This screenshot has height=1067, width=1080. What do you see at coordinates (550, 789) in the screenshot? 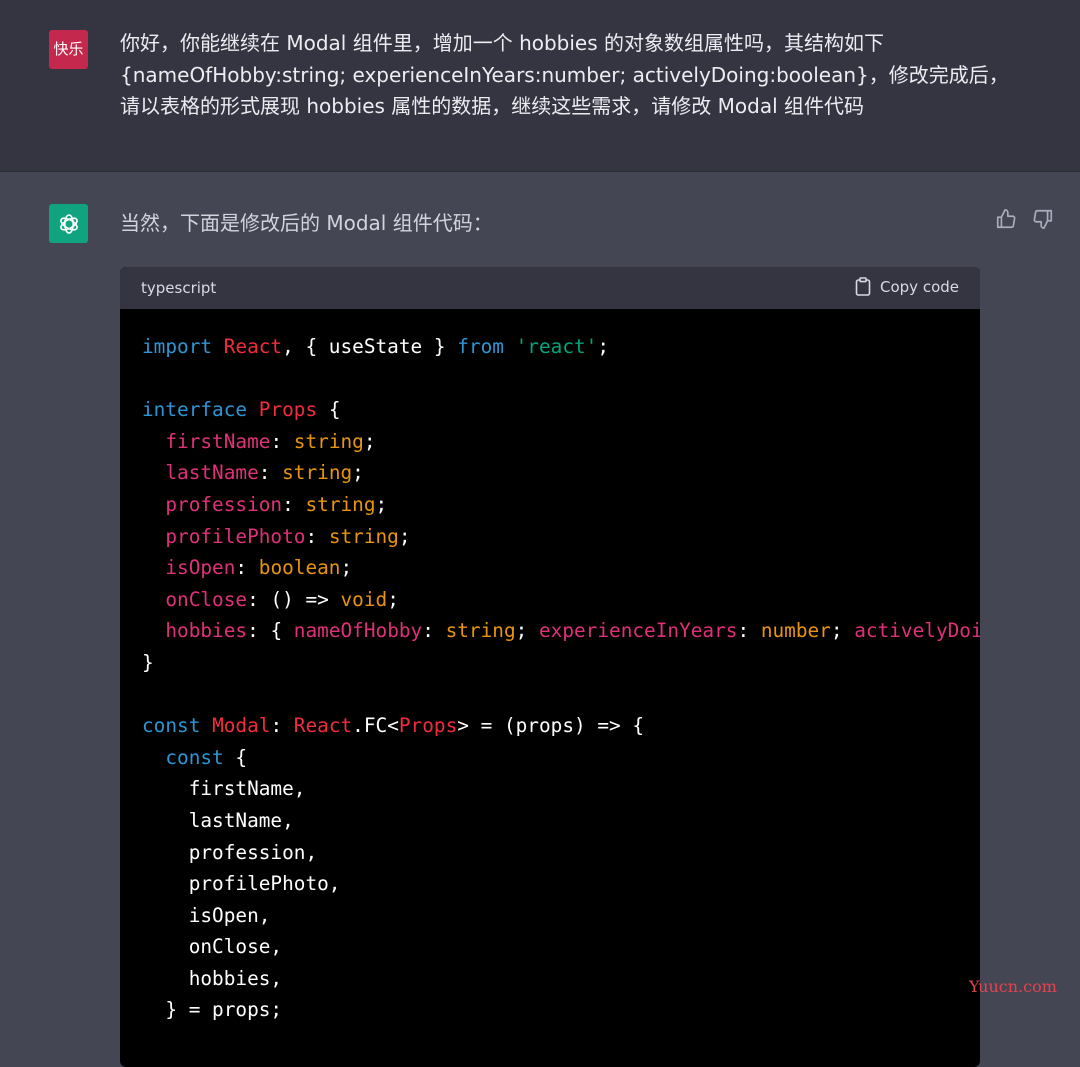
I see `code-line: firstName,` at bounding box center [550, 789].